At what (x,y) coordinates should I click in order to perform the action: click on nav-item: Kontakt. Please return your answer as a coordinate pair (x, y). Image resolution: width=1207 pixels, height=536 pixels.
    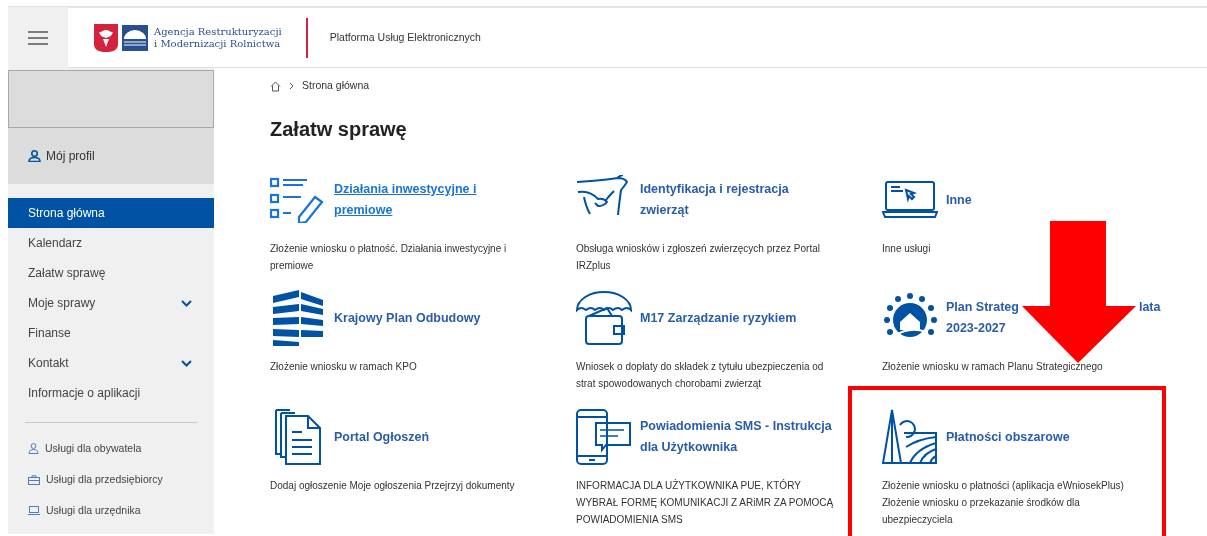
    Looking at the image, I should click on (111, 363).